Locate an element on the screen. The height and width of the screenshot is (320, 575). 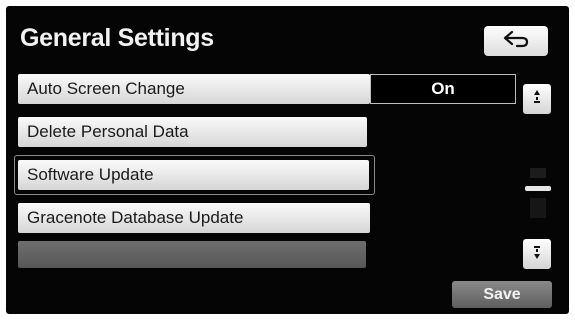
setting-value: On is located at coordinates (443, 88).